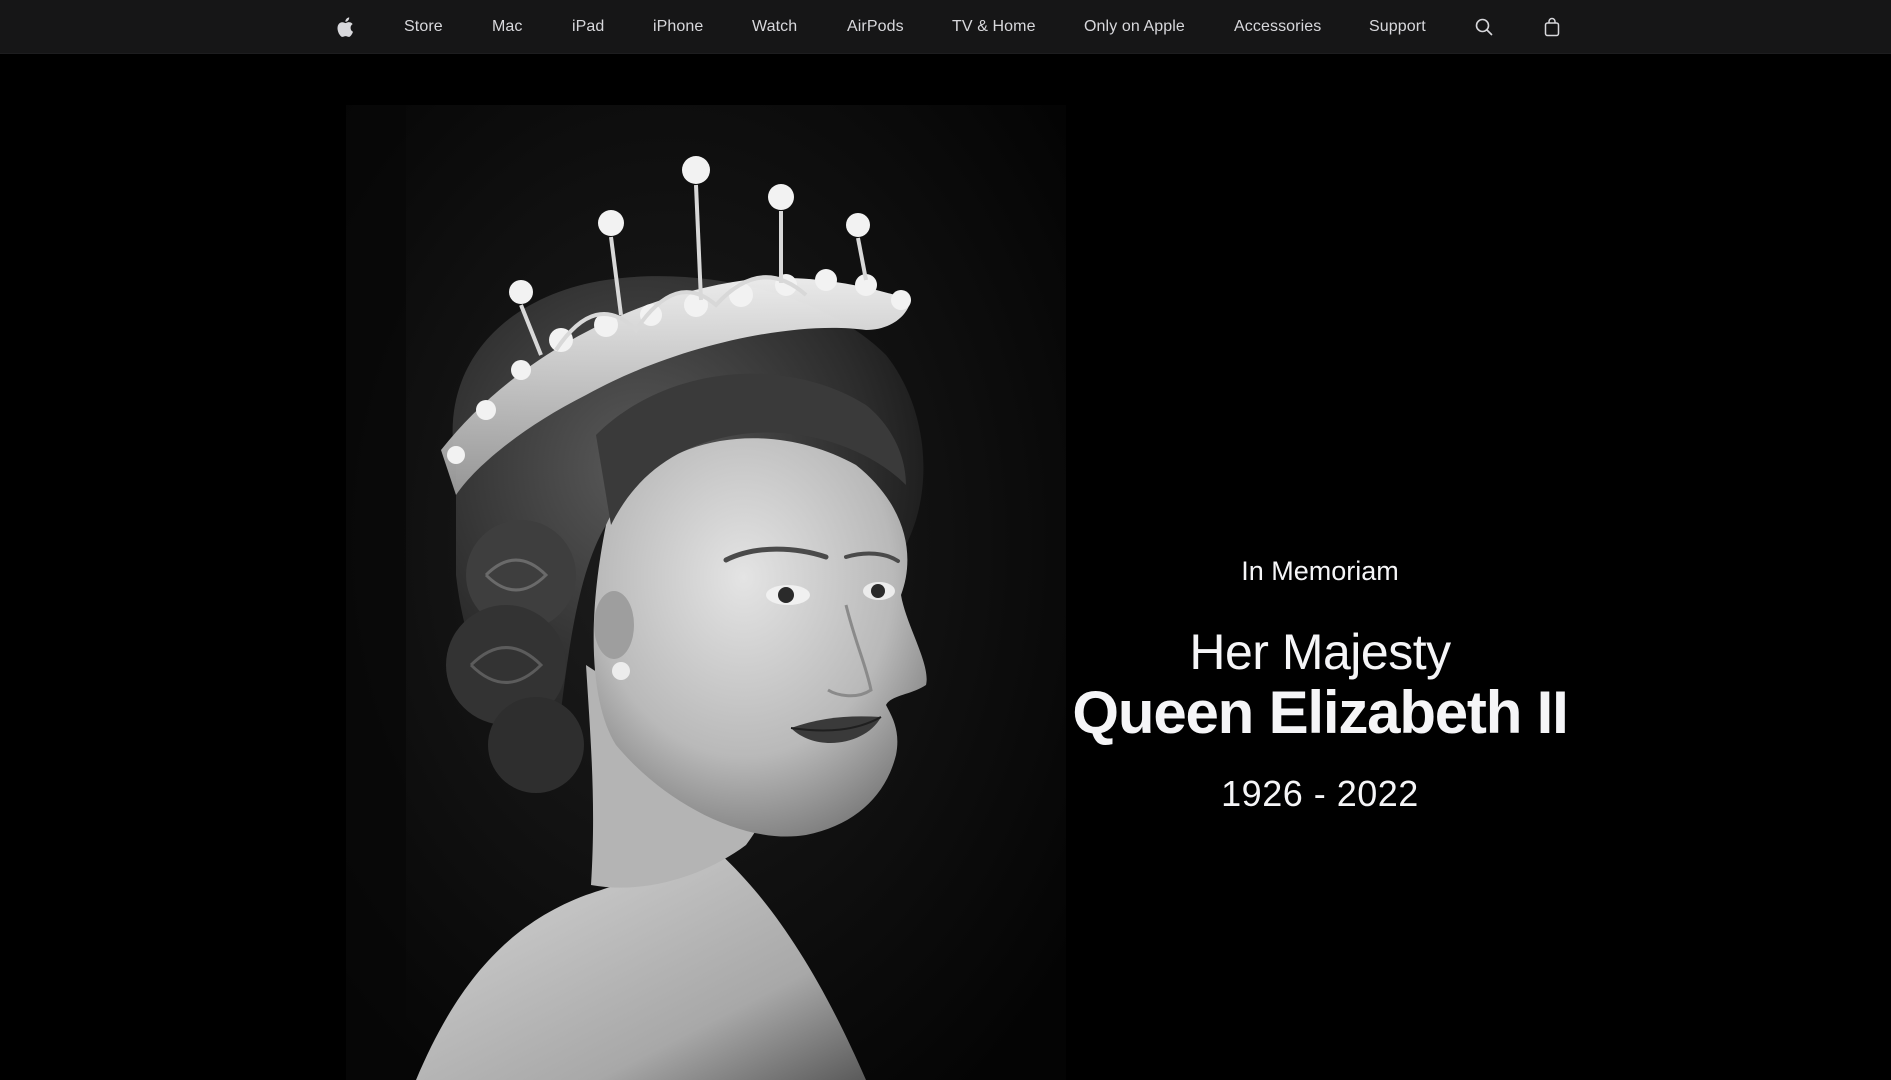  Describe the element at coordinates (774, 27) in the screenshot. I see `nav-item-watch: Watch` at that location.